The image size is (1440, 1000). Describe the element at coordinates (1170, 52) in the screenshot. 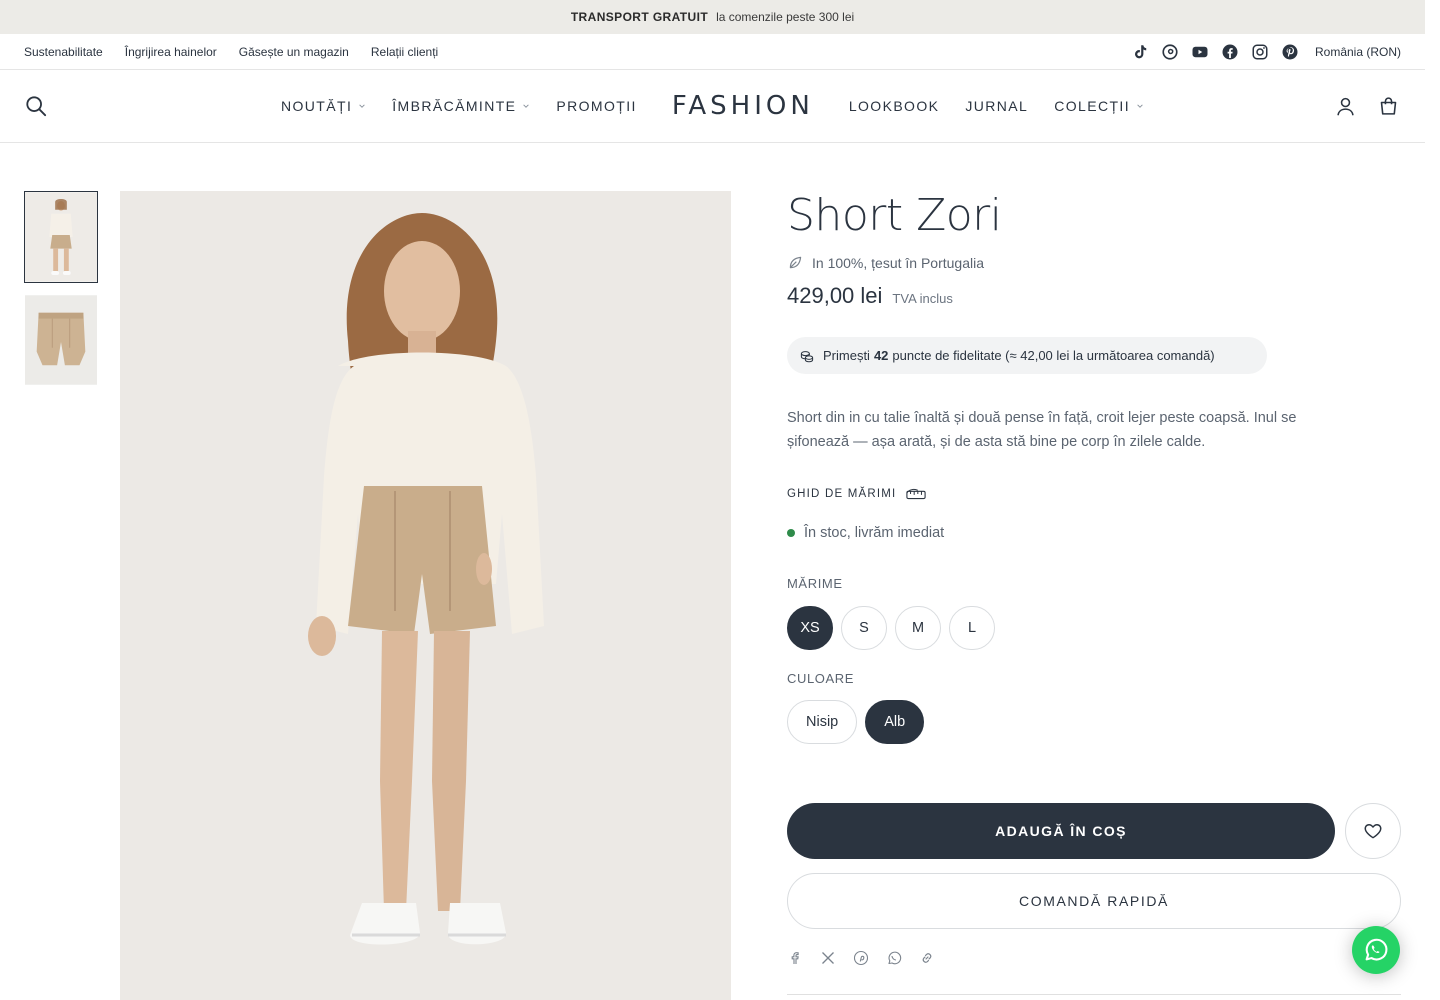

I see `threads-icon` at that location.